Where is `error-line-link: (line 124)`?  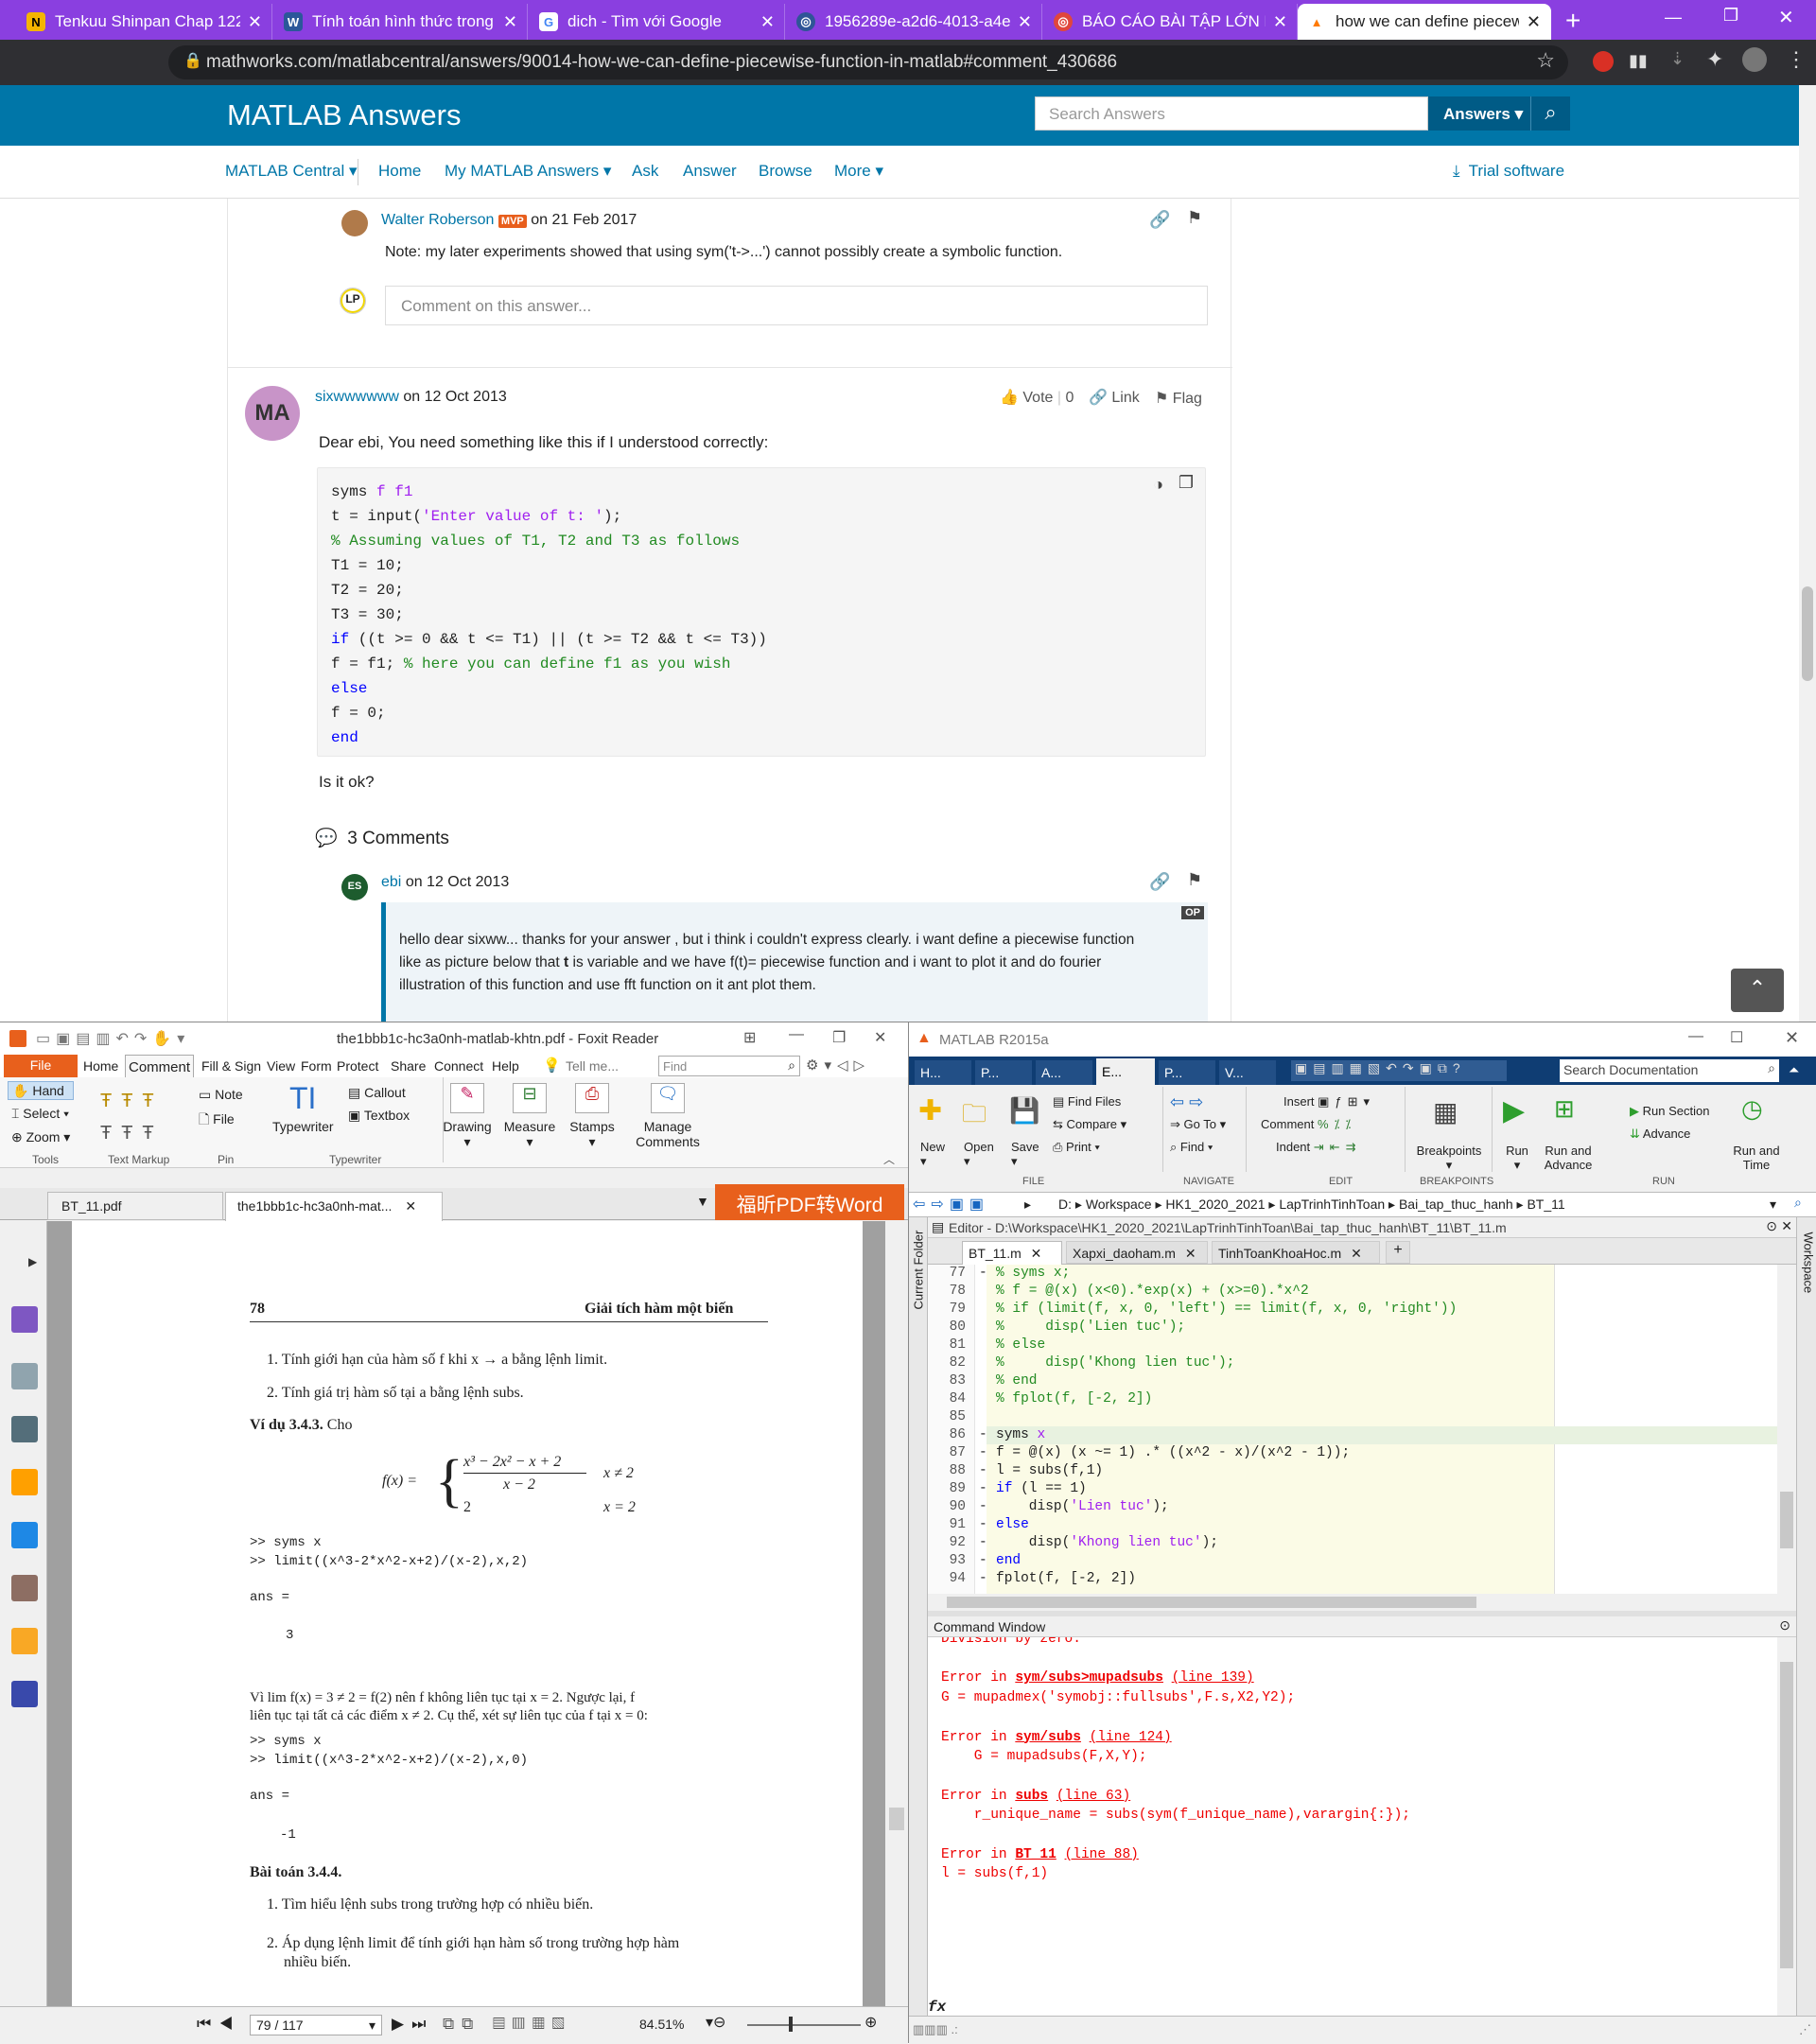 error-line-link: (line 124) is located at coordinates (1131, 1737).